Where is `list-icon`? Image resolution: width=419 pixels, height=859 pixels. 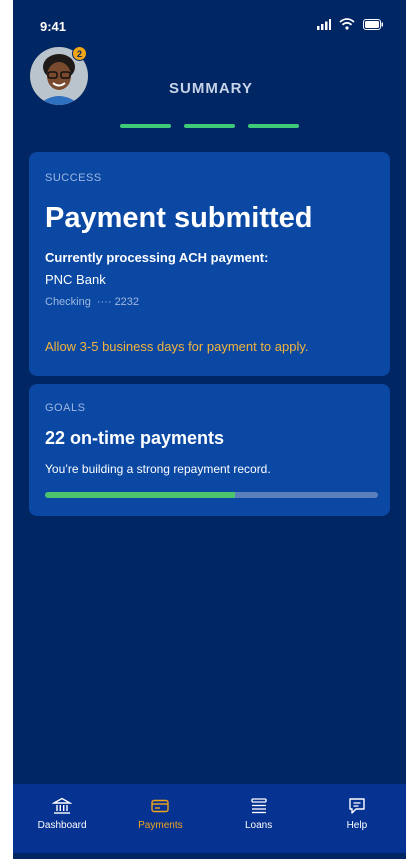 list-icon is located at coordinates (258, 806).